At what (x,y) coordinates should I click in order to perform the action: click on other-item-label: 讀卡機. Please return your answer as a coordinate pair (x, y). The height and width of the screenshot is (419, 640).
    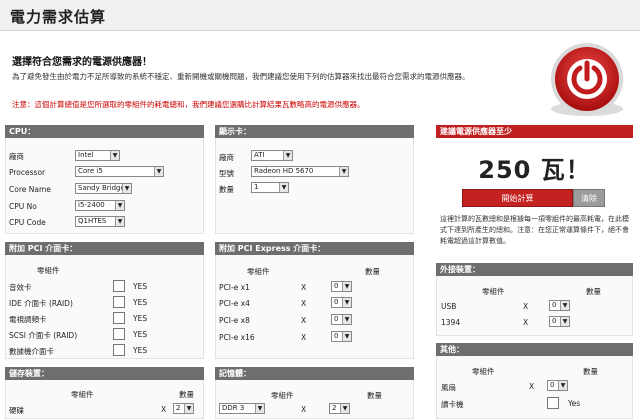
    Looking at the image, I should click on (452, 404).